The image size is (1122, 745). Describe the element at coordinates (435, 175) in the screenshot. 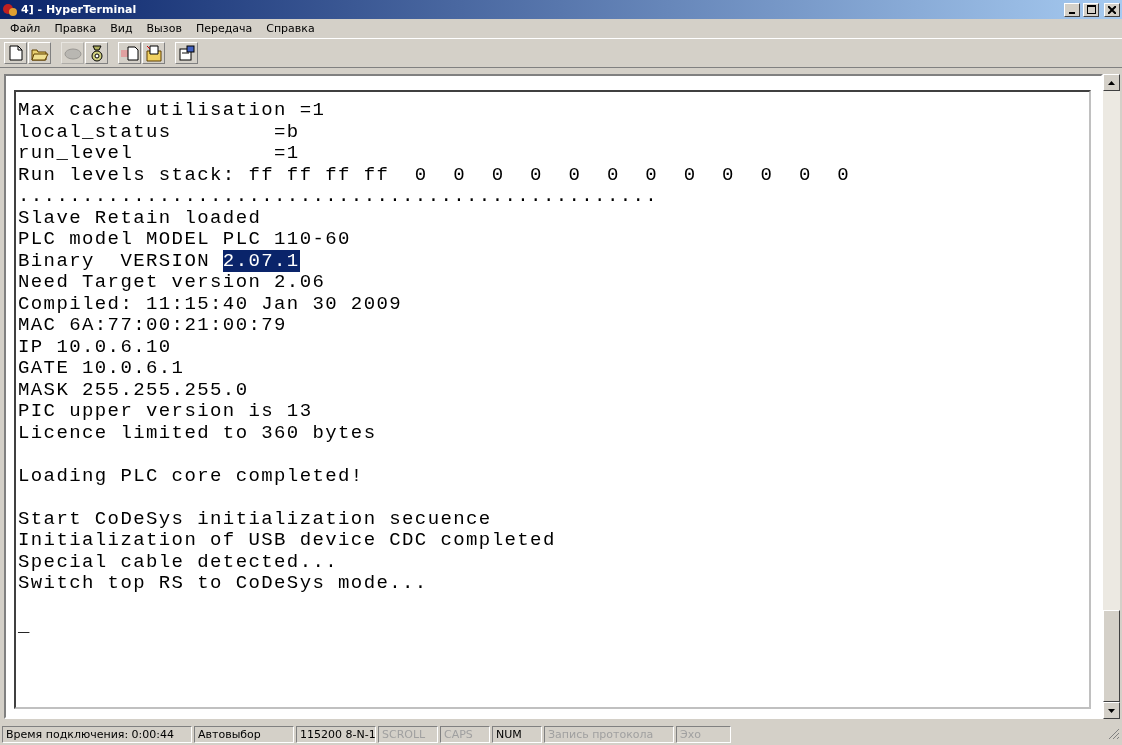

I see `terminal-line: Run levels stack: ff ff ff ff 0 0 0 0 0 0 0 0 0 0 0 0` at that location.